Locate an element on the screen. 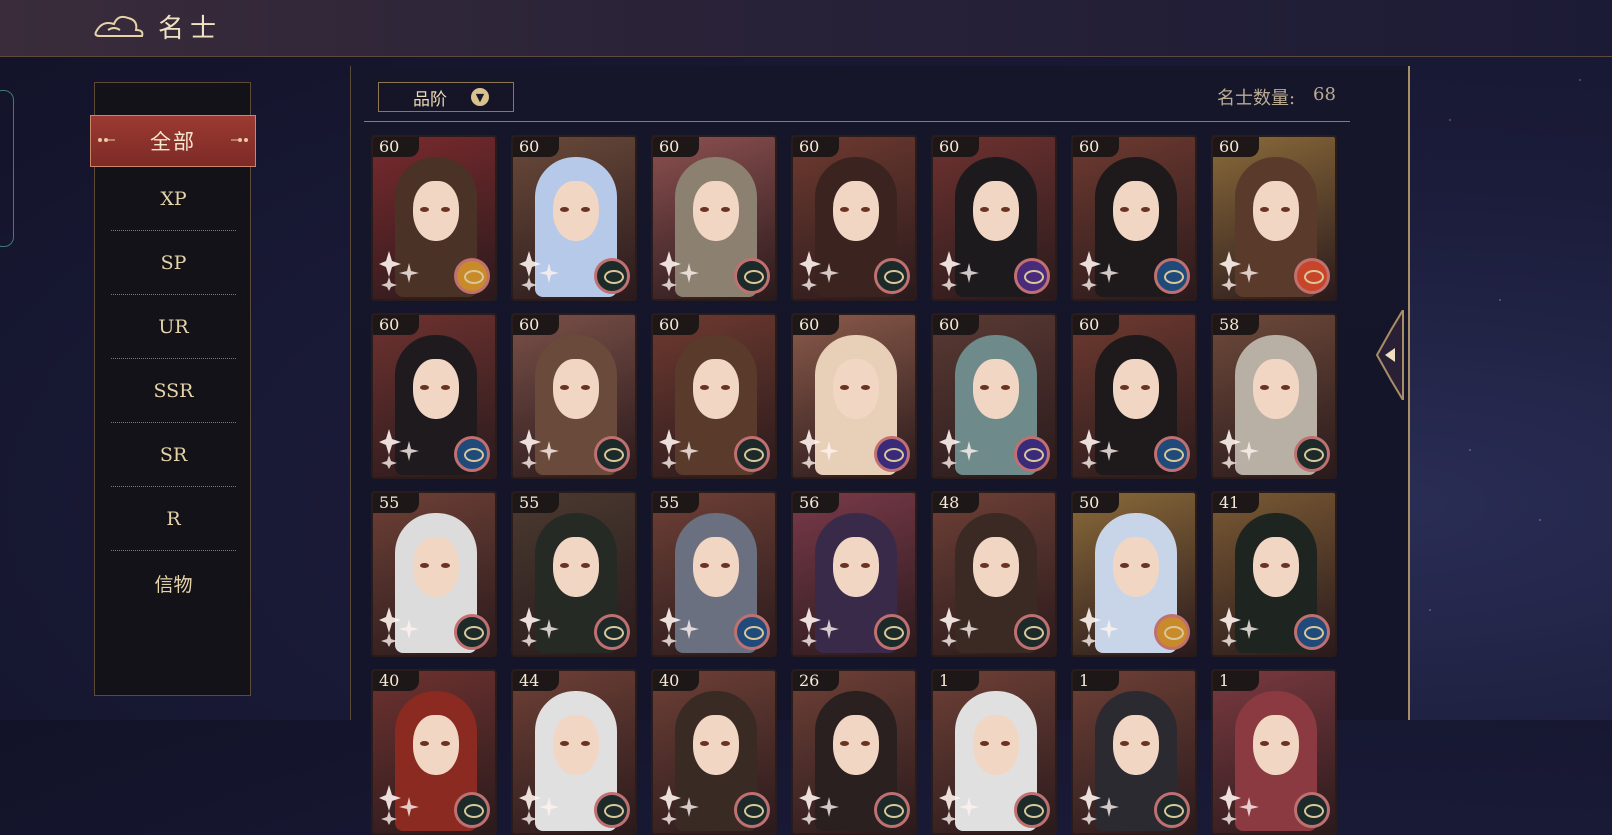 This screenshot has height=835, width=1612. filter-label: UR is located at coordinates (173, 327).